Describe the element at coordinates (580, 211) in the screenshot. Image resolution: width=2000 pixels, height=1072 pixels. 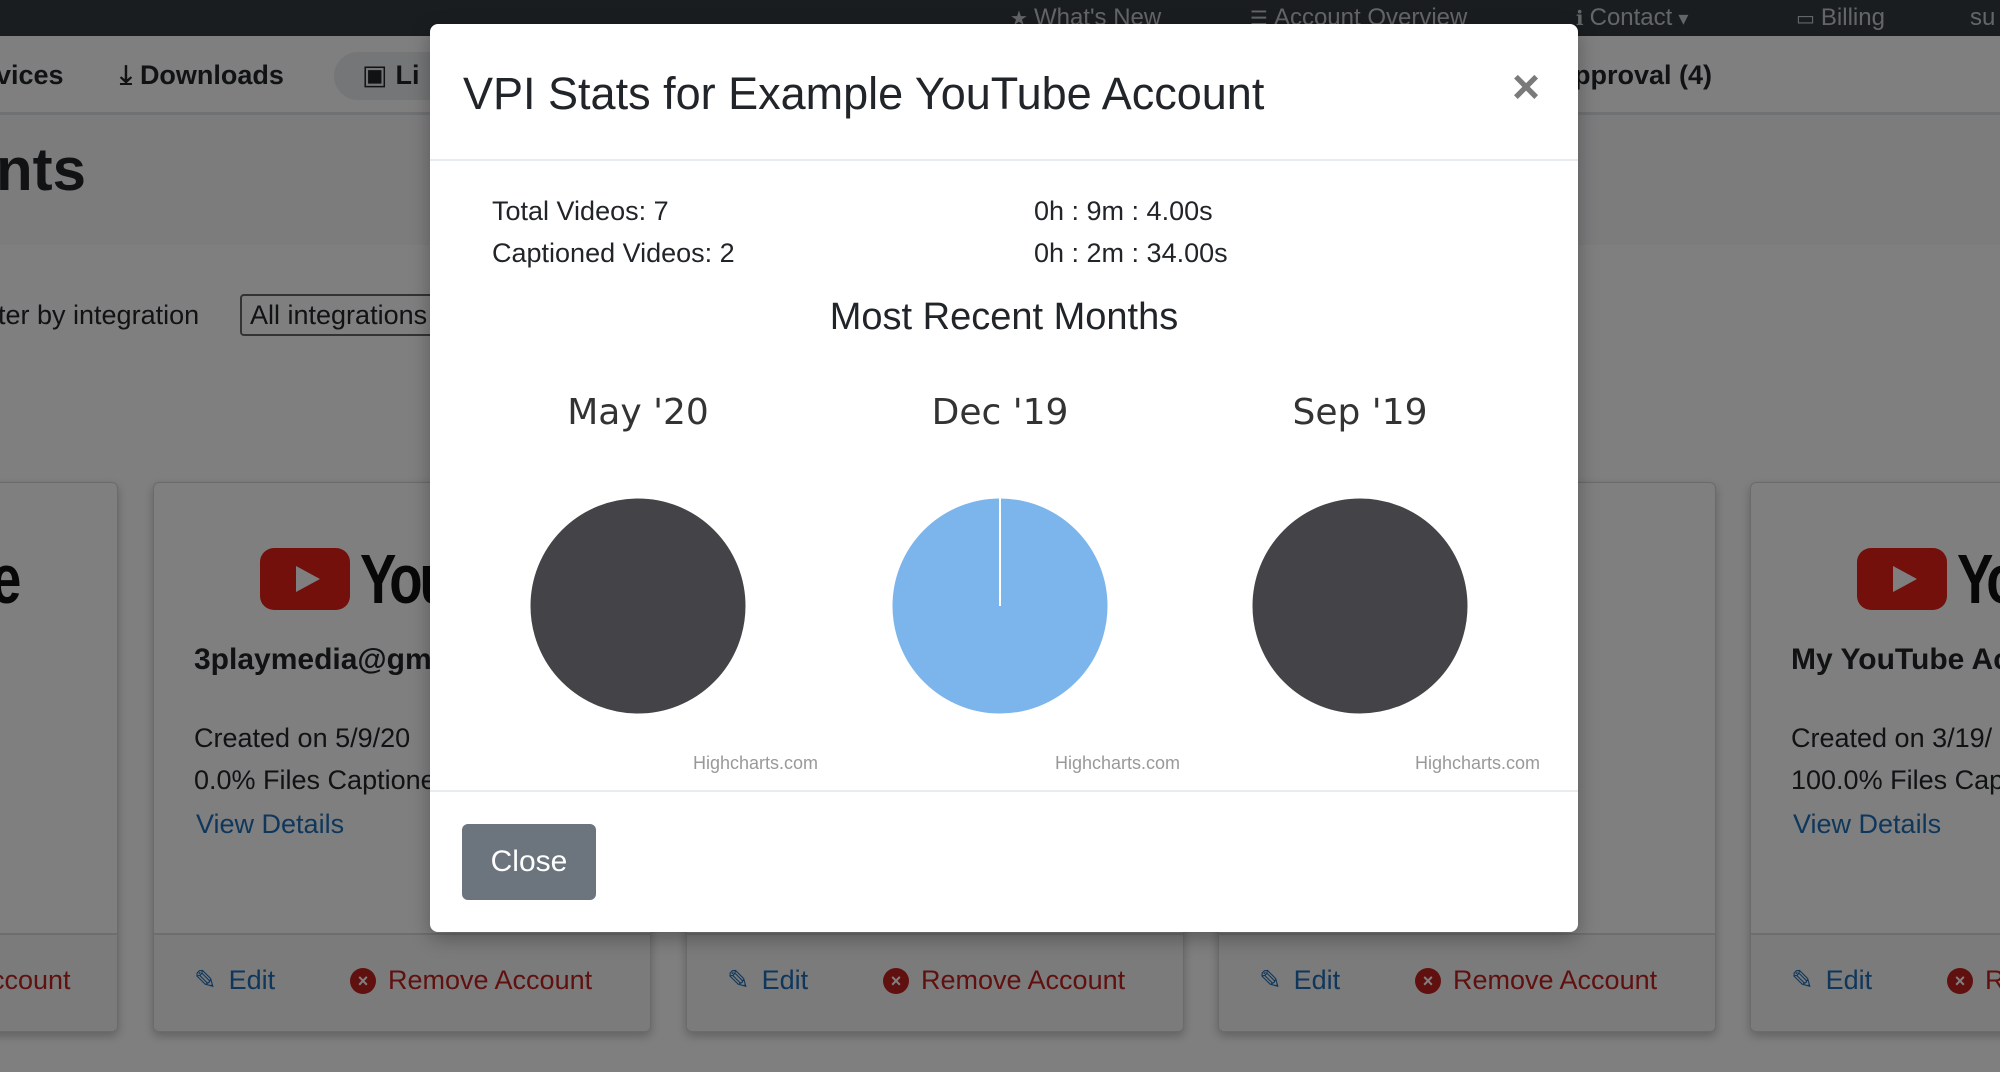
I see `total-videos-label: Total Videos: 7` at that location.